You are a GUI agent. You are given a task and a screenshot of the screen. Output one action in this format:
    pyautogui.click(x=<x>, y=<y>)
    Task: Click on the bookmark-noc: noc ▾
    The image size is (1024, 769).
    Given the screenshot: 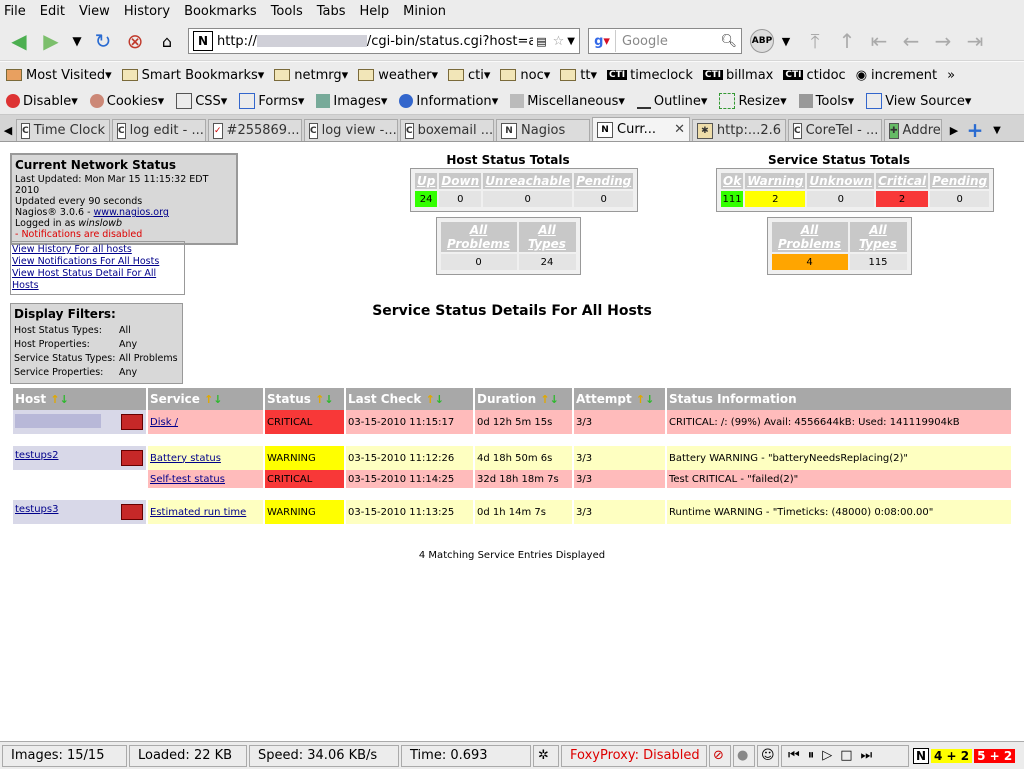 What is the action you would take?
    pyautogui.click(x=525, y=75)
    